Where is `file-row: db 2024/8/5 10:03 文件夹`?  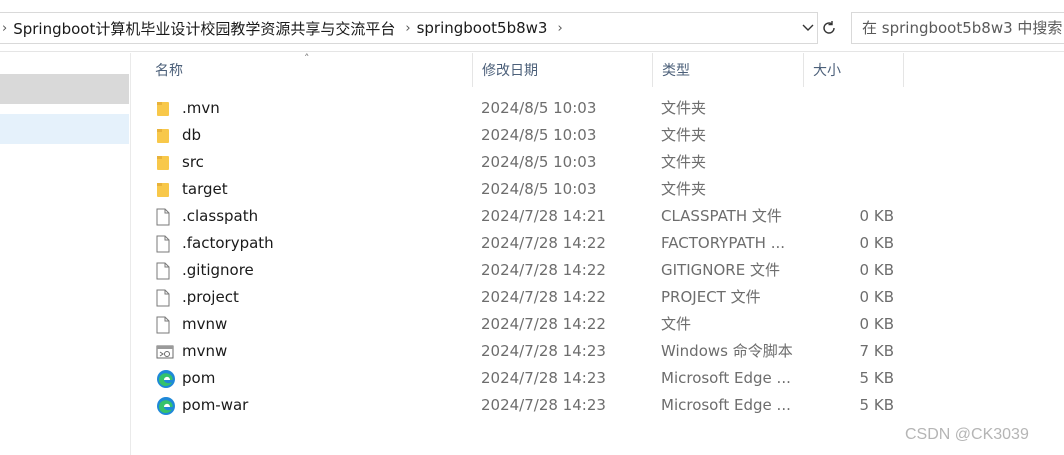 file-row: db 2024/8/5 10:03 文件夹 is located at coordinates (526, 135).